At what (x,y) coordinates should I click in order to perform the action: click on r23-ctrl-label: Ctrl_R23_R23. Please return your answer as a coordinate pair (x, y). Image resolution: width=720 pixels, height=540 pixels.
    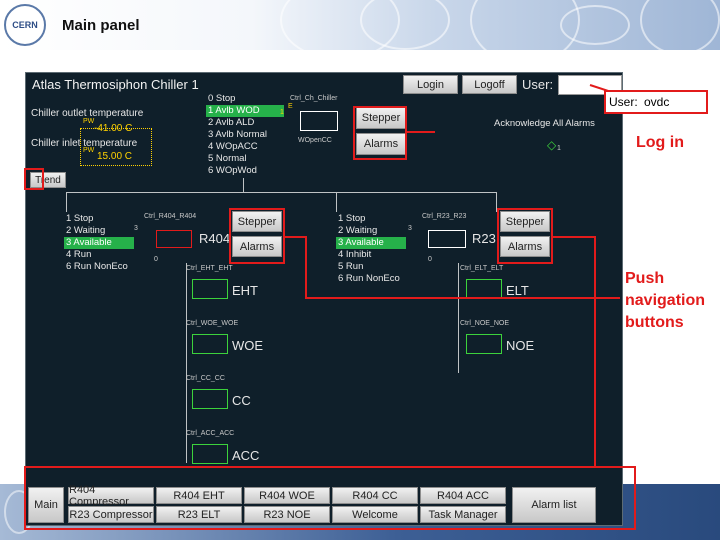
    Looking at the image, I should click on (444, 216).